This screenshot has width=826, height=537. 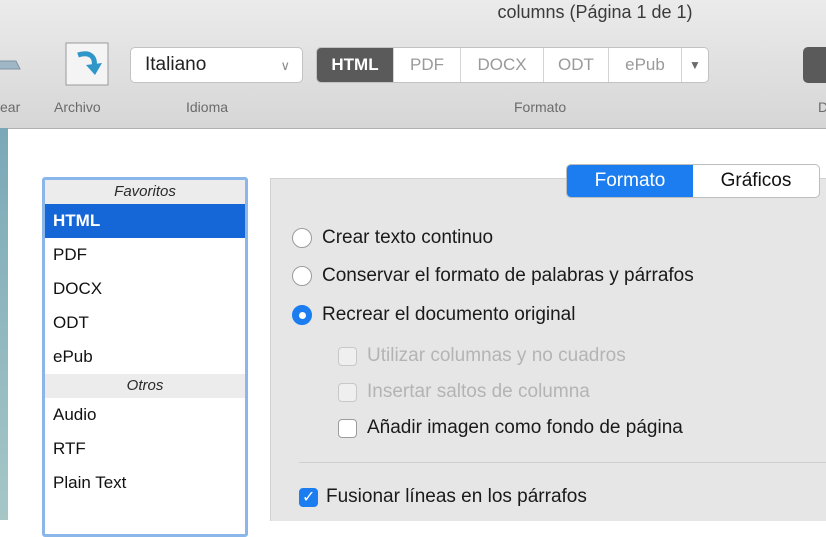 I want to click on tab-graficos: Gráficos, so click(x=756, y=181).